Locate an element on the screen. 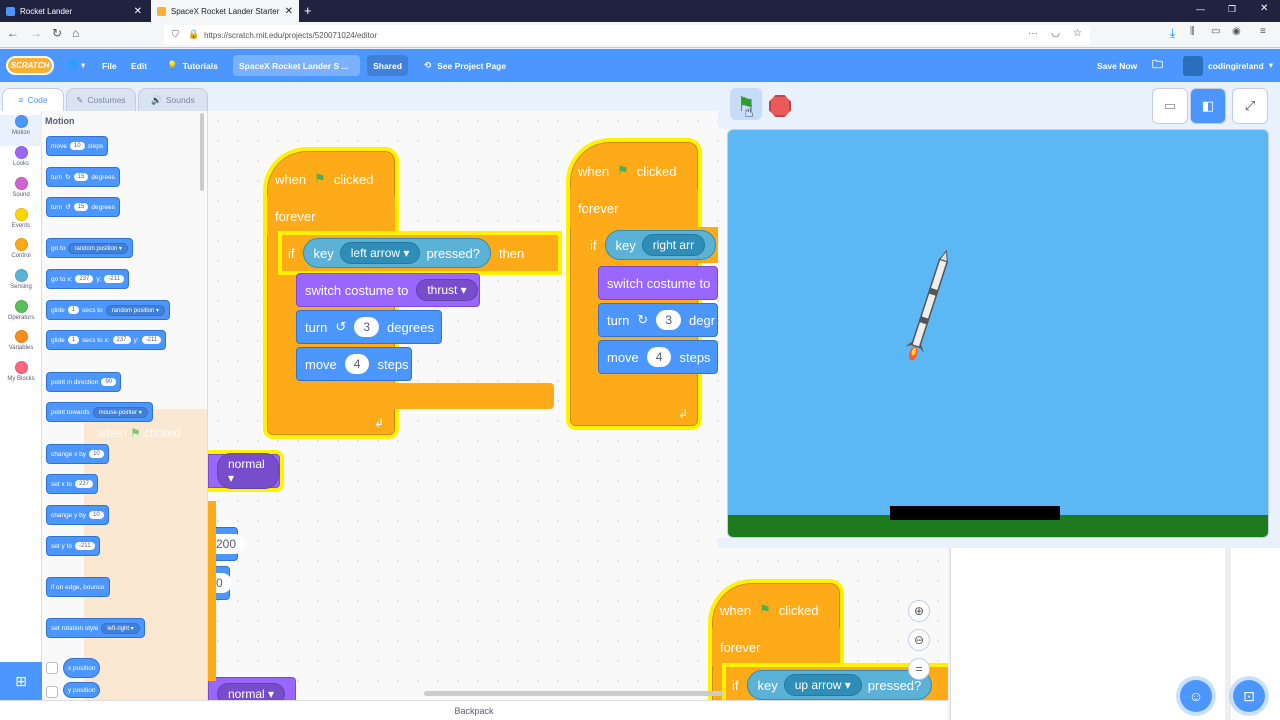  block-switch-costume-normal-2: normal ▾ is located at coordinates (252, 688).